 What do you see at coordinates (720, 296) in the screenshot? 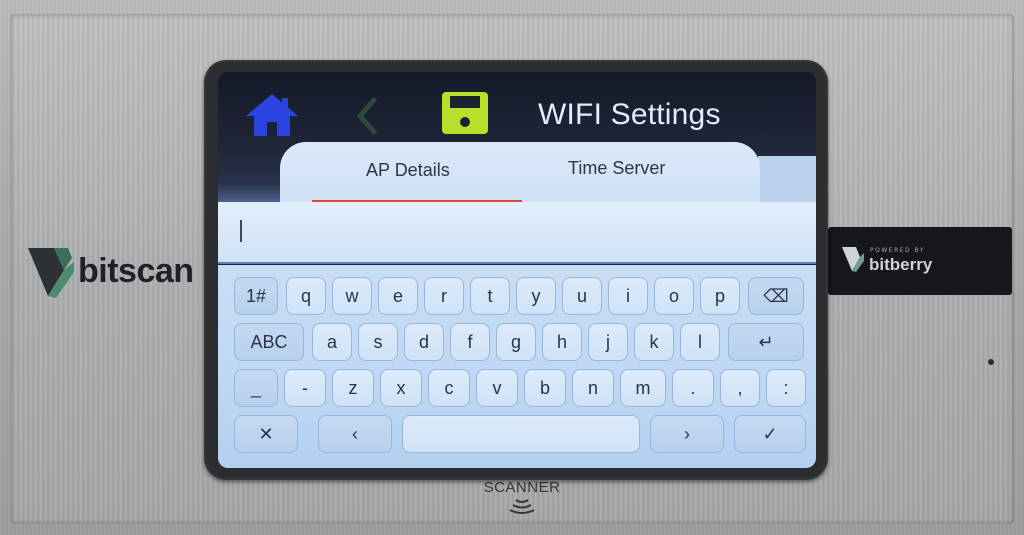
I see `key-p: p` at bounding box center [720, 296].